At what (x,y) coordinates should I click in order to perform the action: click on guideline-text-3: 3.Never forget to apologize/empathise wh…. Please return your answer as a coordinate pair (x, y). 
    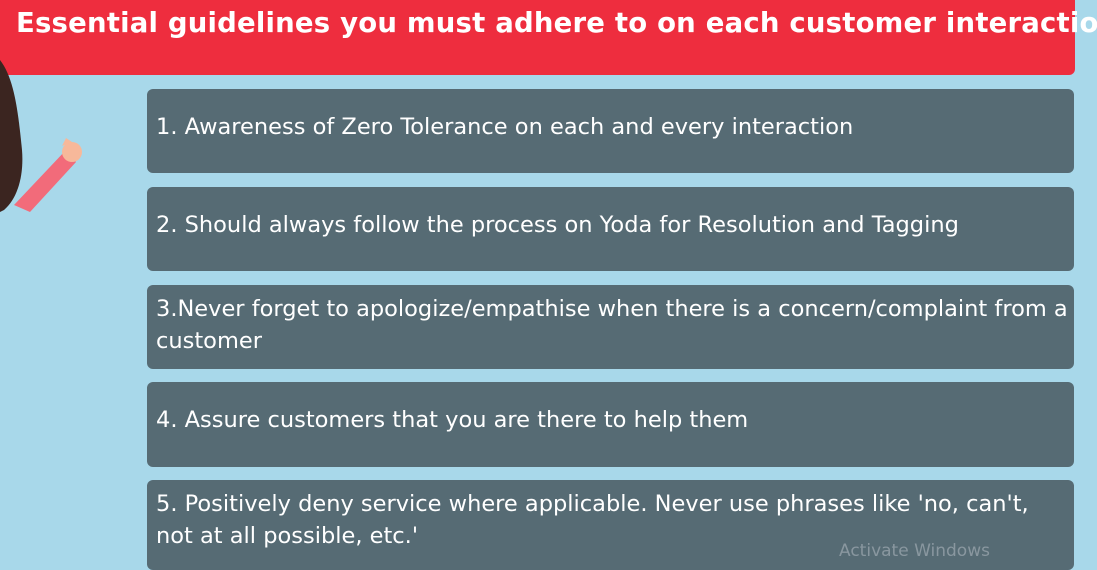
    Looking at the image, I should click on (612, 325).